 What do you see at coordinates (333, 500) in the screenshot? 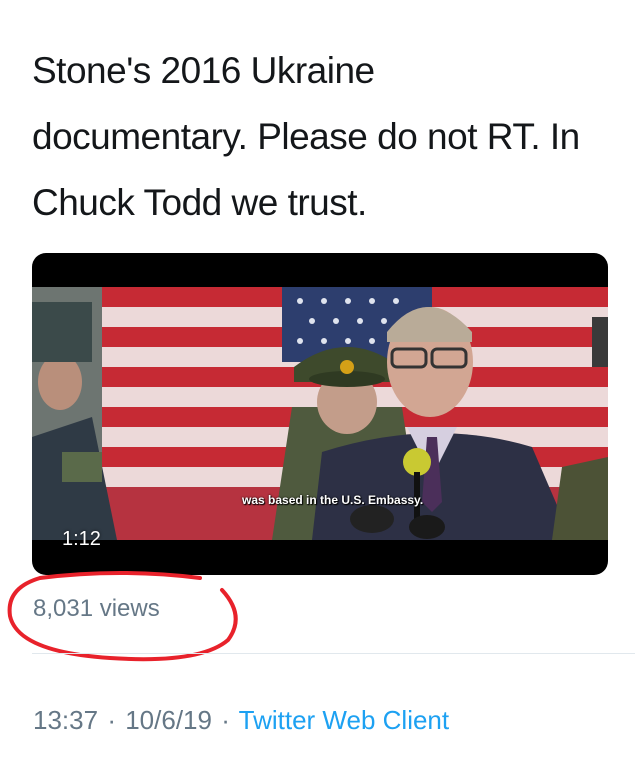
I see `video-subtitle: was based in the U.S. Embassy.` at bounding box center [333, 500].